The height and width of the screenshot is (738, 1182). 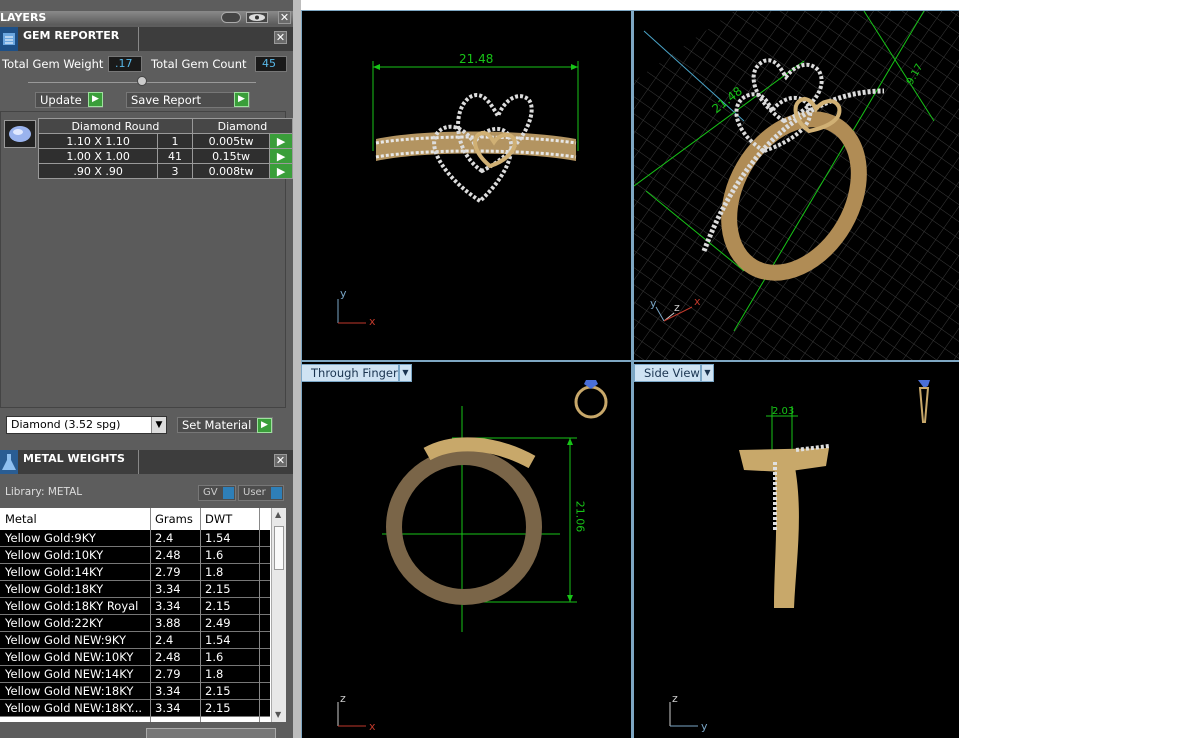 What do you see at coordinates (653, 303) in the screenshot?
I see `perspective-axis-y: y` at bounding box center [653, 303].